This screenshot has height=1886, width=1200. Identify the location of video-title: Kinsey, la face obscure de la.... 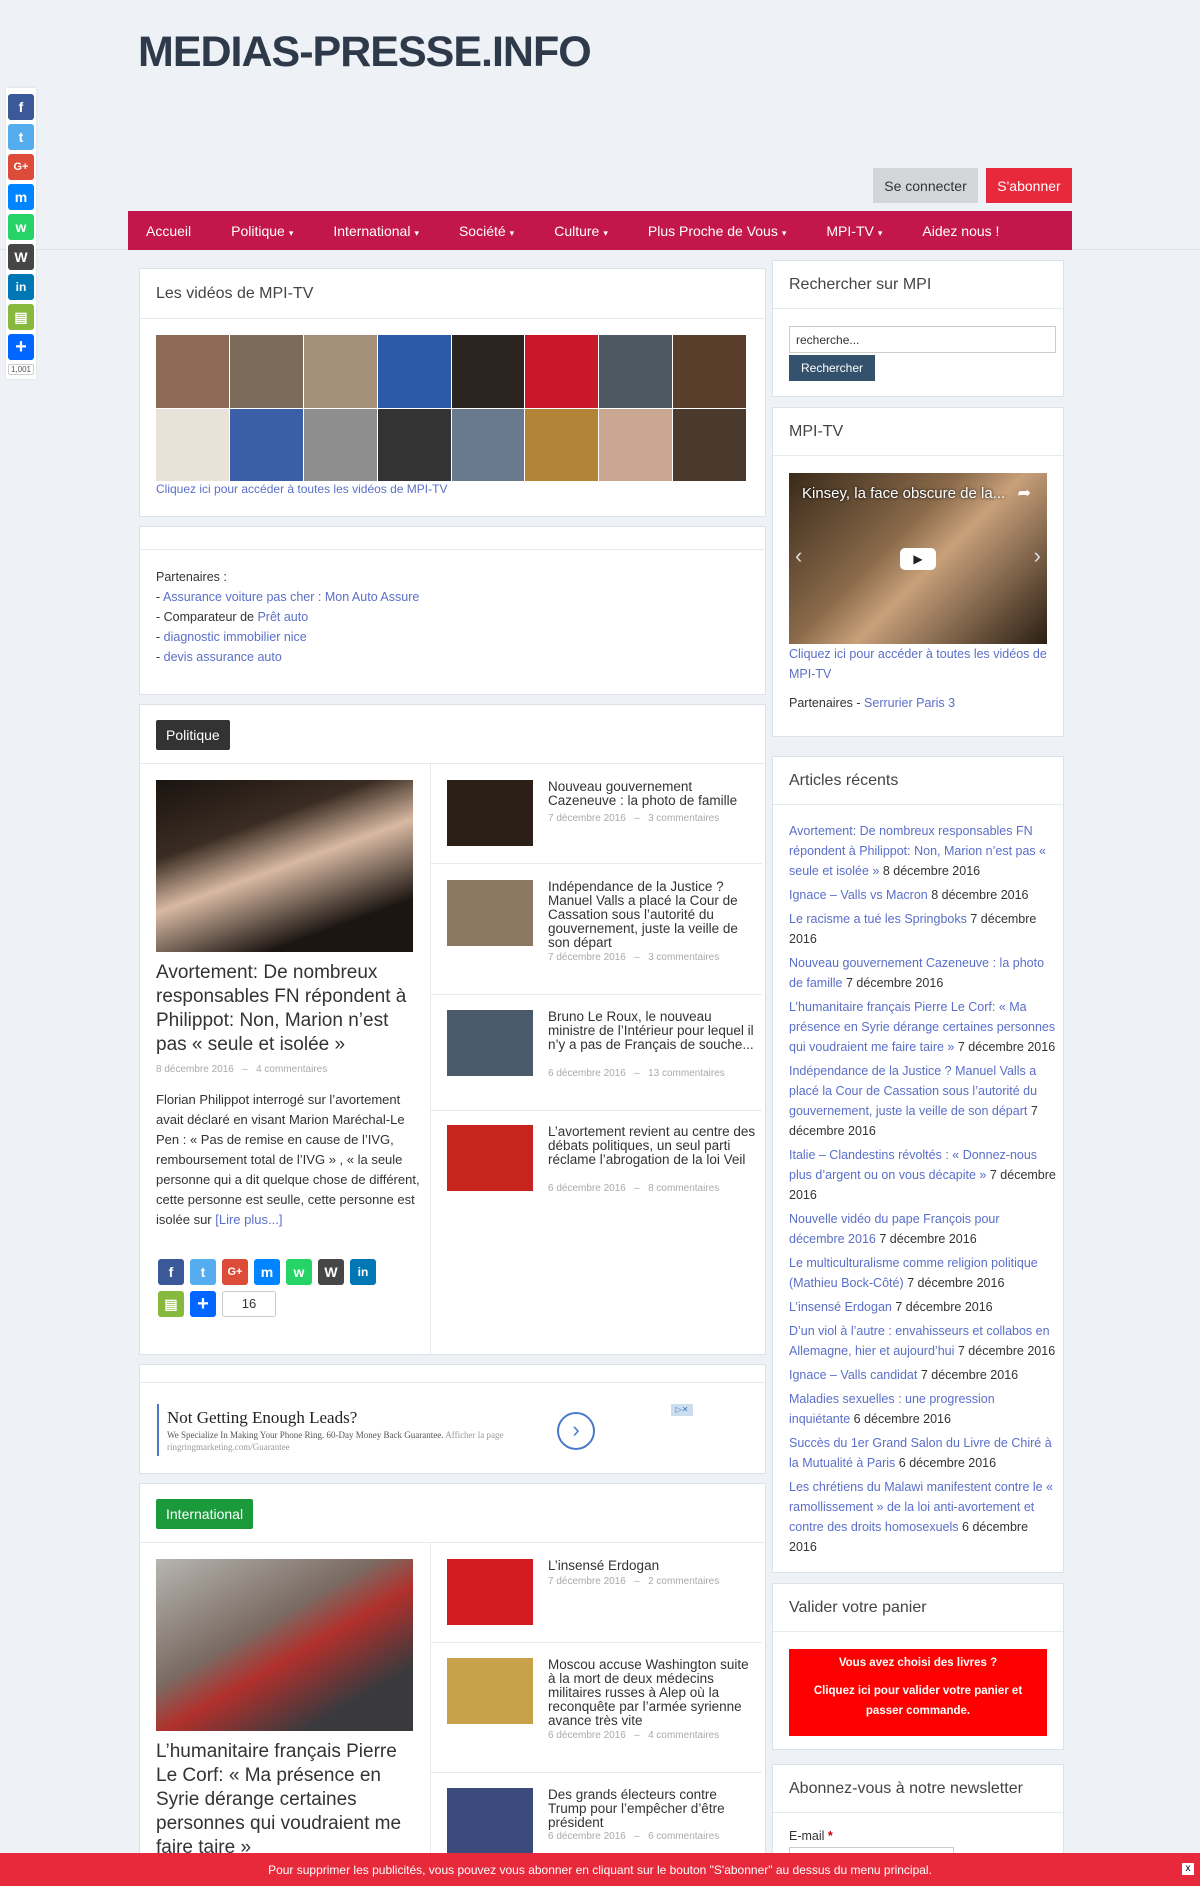
(903, 493).